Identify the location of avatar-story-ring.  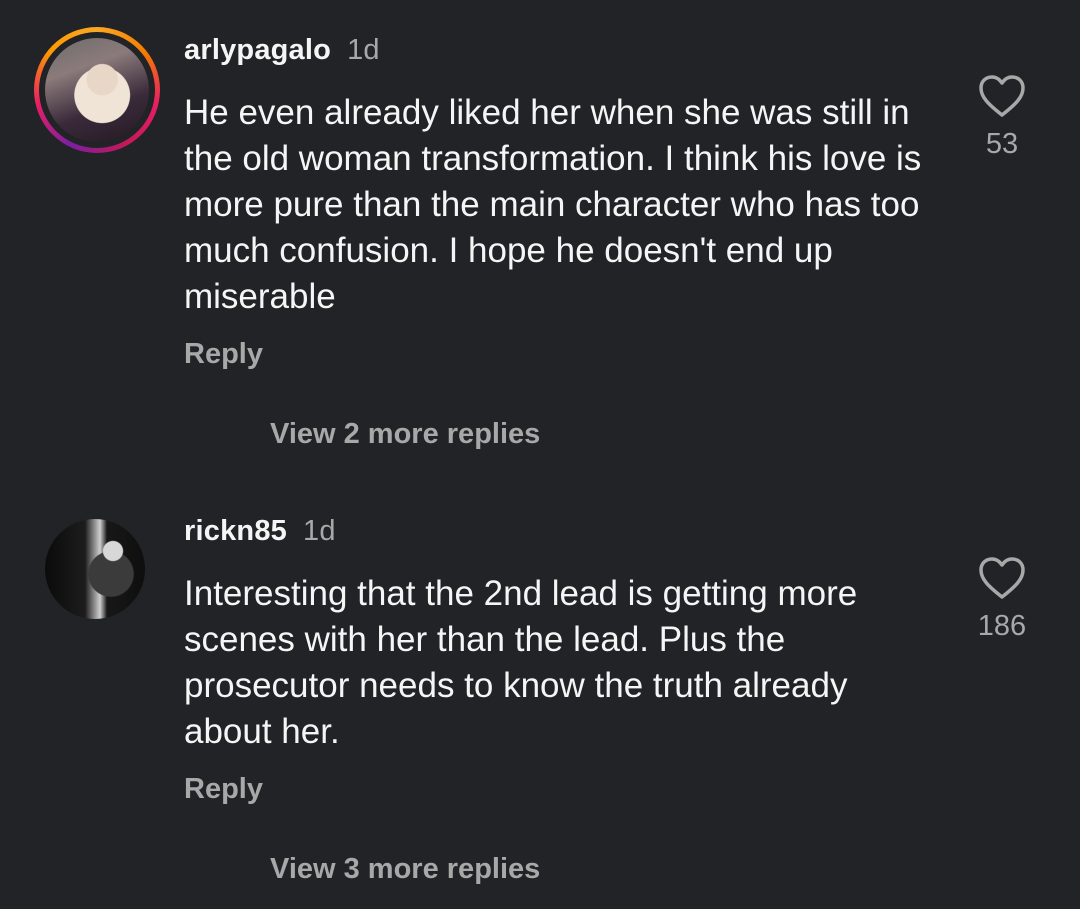
(97, 90).